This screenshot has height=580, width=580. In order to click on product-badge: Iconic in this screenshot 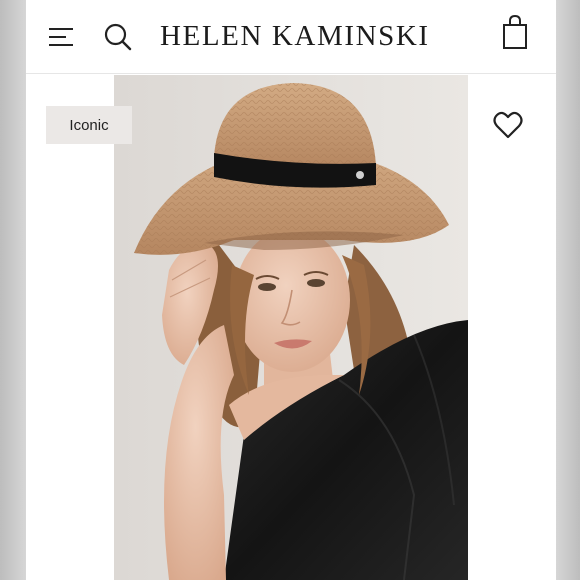, I will do `click(89, 125)`.